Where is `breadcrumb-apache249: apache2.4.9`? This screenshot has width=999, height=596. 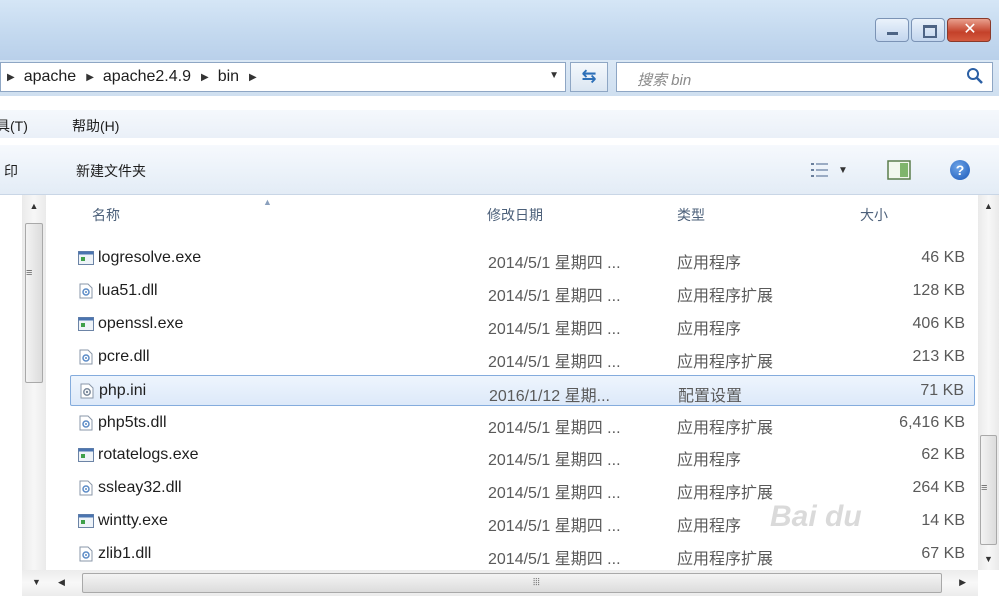
breadcrumb-apache249: apache2.4.9 is located at coordinates (147, 77).